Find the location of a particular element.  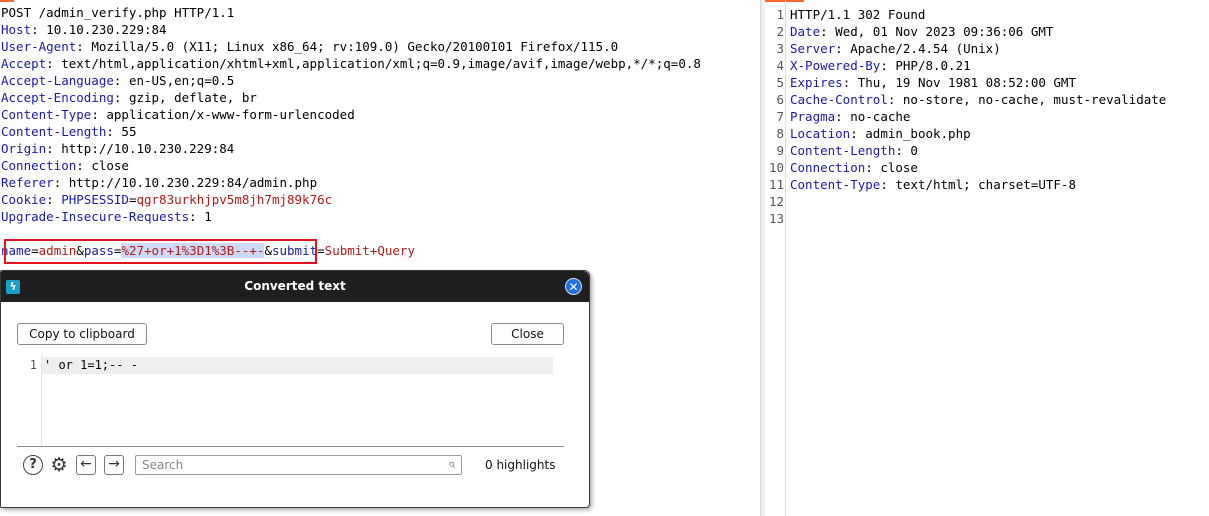

header-line: Origin: http://10.10.230.229:84 is located at coordinates (118, 148).